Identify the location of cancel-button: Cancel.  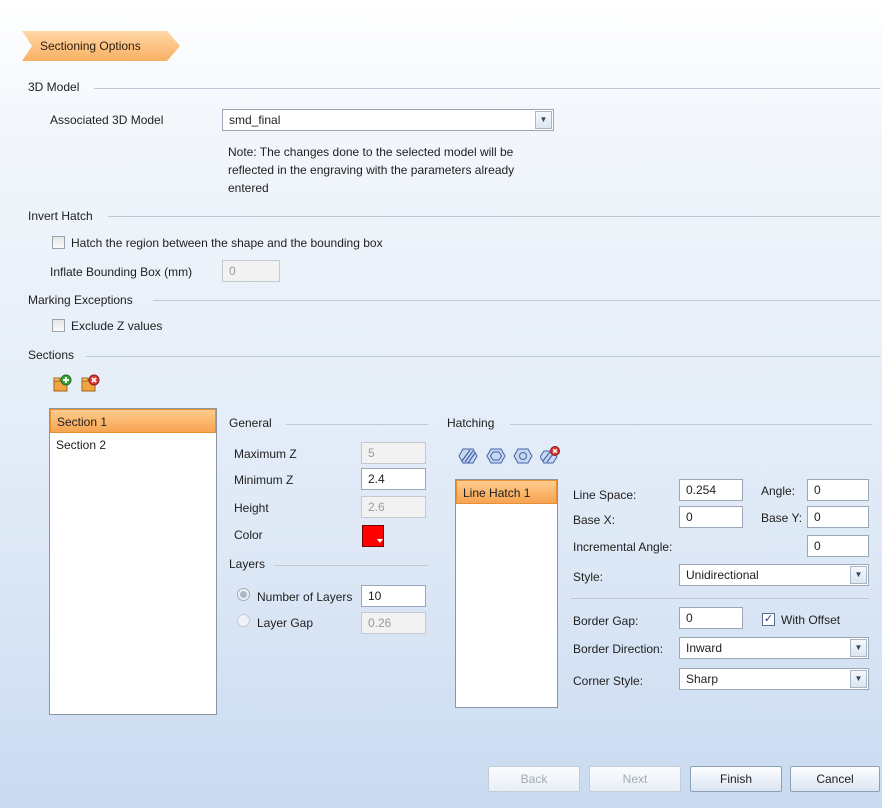
(835, 779).